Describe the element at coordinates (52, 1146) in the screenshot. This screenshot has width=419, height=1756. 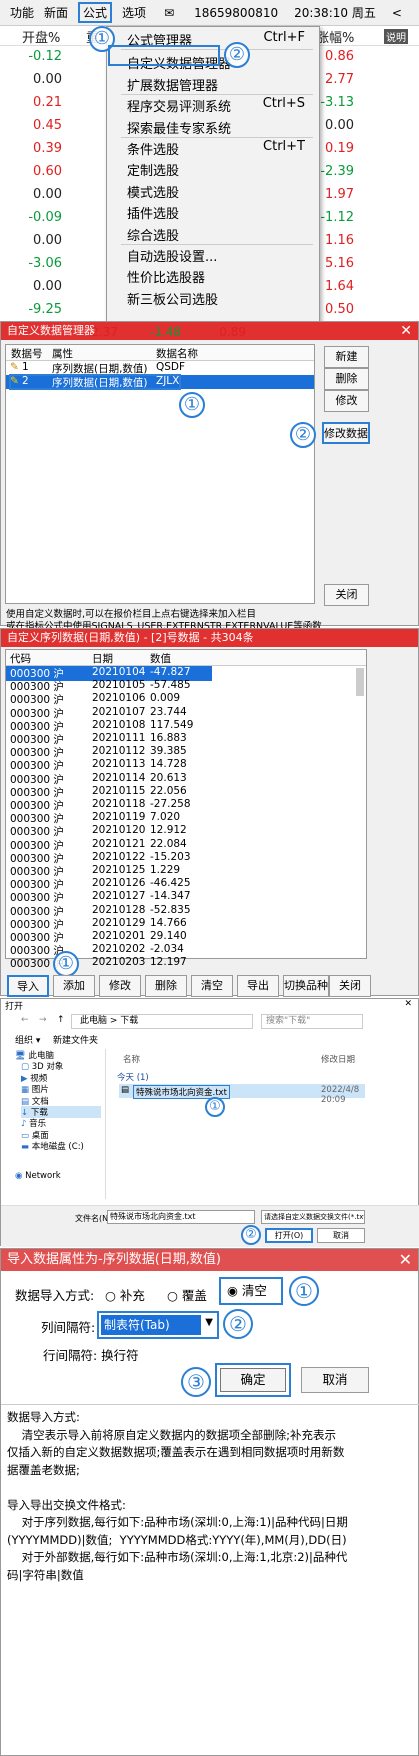
I see `tree-item: ▬ 本地磁盘 (C:)` at that location.